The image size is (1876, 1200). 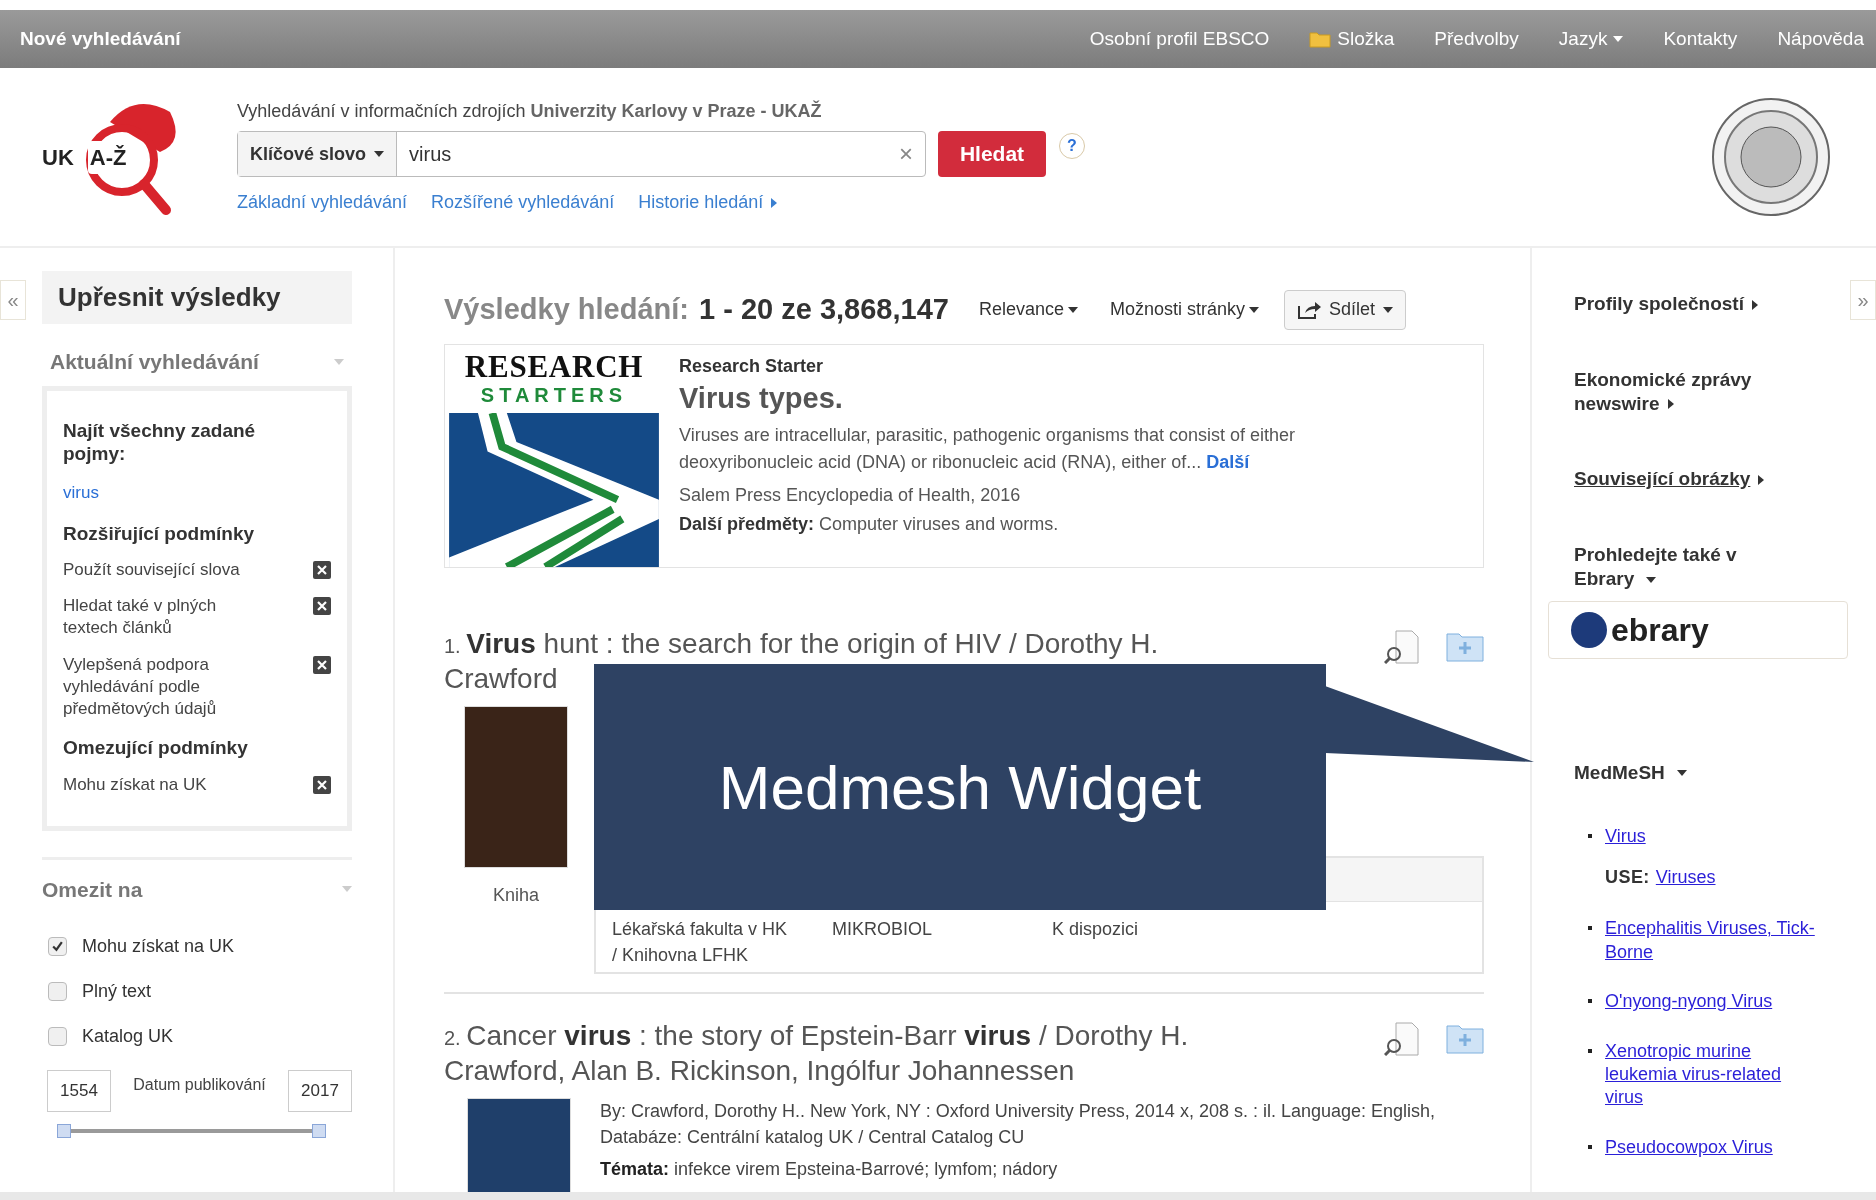 What do you see at coordinates (1698, 629) in the screenshot?
I see `ebrary-logo: ebrary` at bounding box center [1698, 629].